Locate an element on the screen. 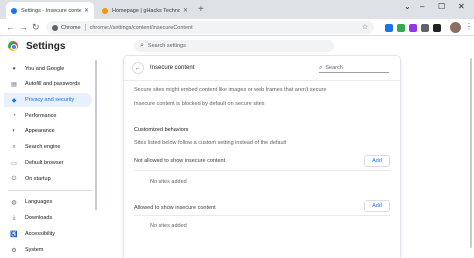  tab-title: Homepage | gHacks Technology is located at coordinates (146, 10).